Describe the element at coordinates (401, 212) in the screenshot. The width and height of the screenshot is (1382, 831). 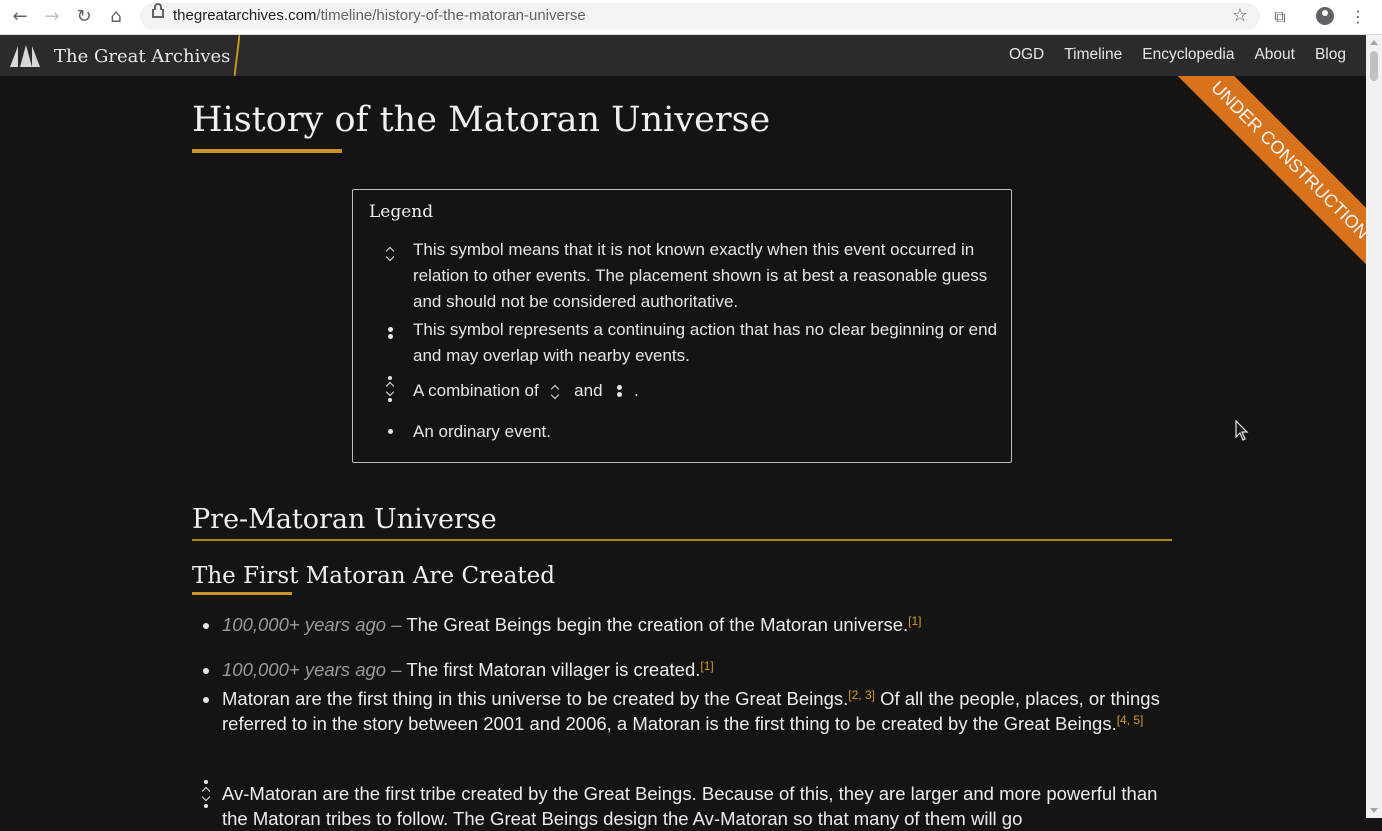
I see `legend-title: Legend` at that location.